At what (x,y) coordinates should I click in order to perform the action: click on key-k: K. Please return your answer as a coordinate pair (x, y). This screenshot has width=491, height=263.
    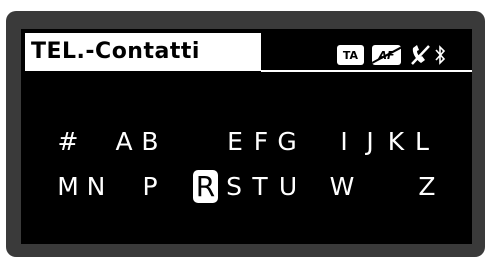
    Looking at the image, I should click on (396, 142).